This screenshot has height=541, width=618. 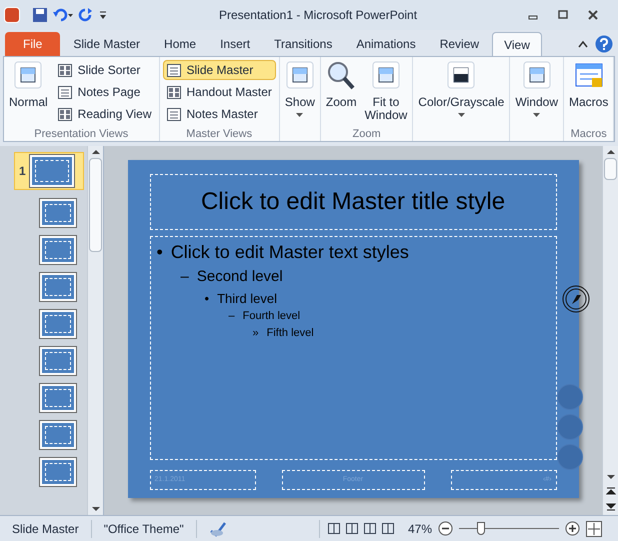 I want to click on status-text: Slide Master, so click(x=46, y=529).